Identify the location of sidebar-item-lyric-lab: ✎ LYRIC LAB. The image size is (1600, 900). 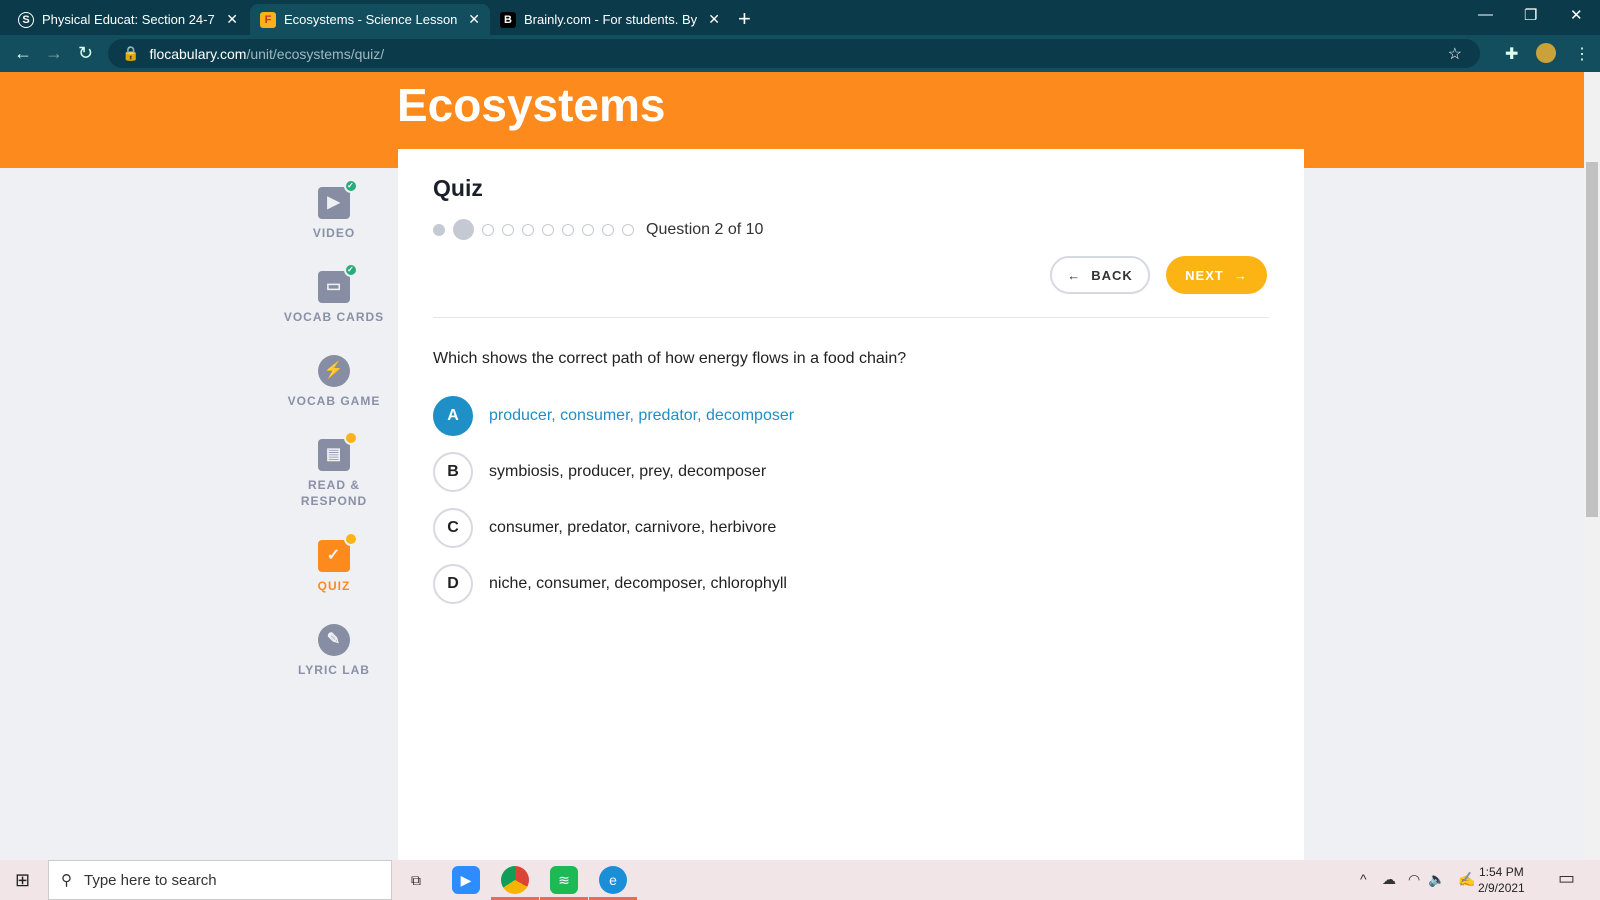
(334, 651).